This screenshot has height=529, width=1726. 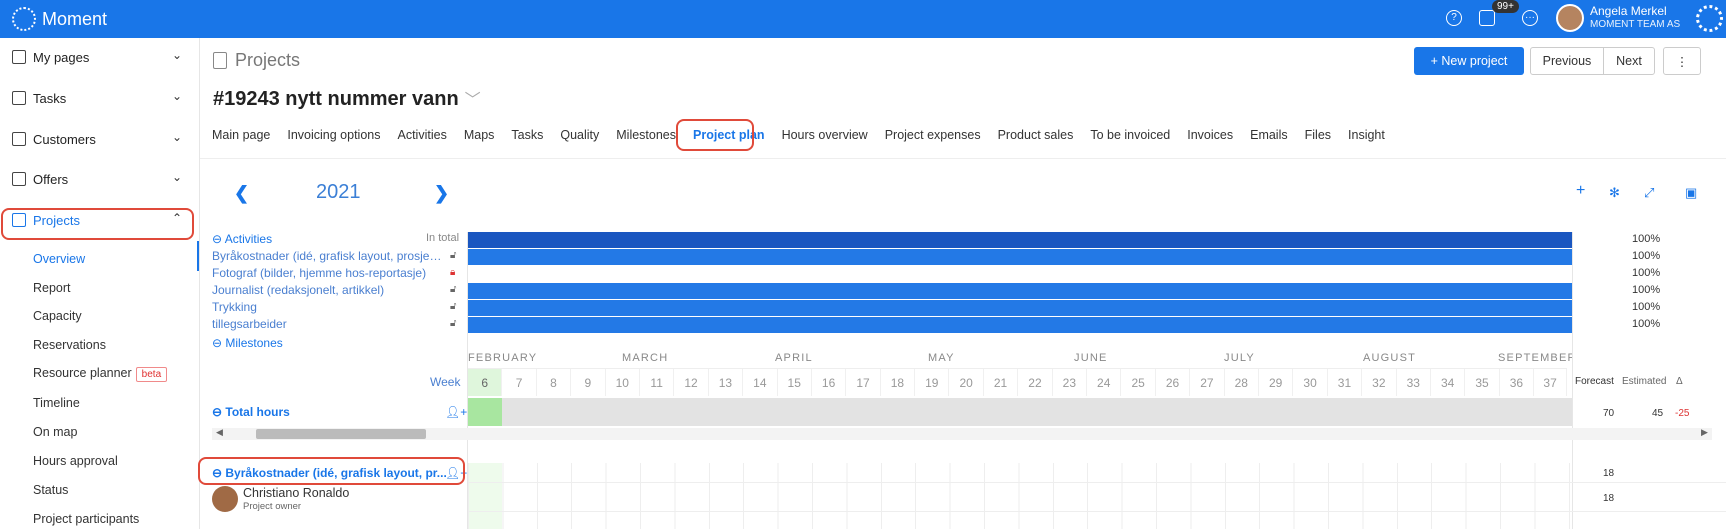 I want to click on tab-activities: Activities, so click(x=422, y=135).